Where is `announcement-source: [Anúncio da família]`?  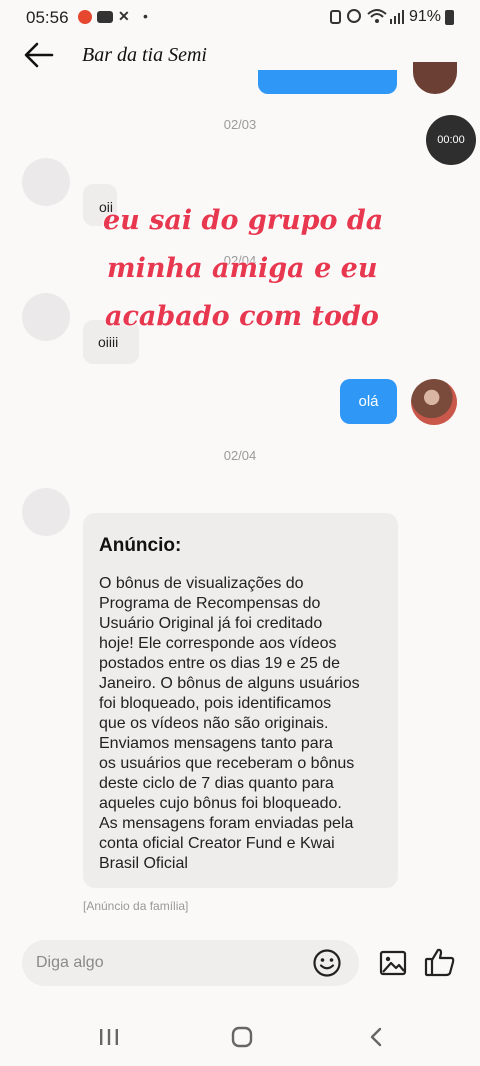 announcement-source: [Anúncio da família] is located at coordinates (136, 906).